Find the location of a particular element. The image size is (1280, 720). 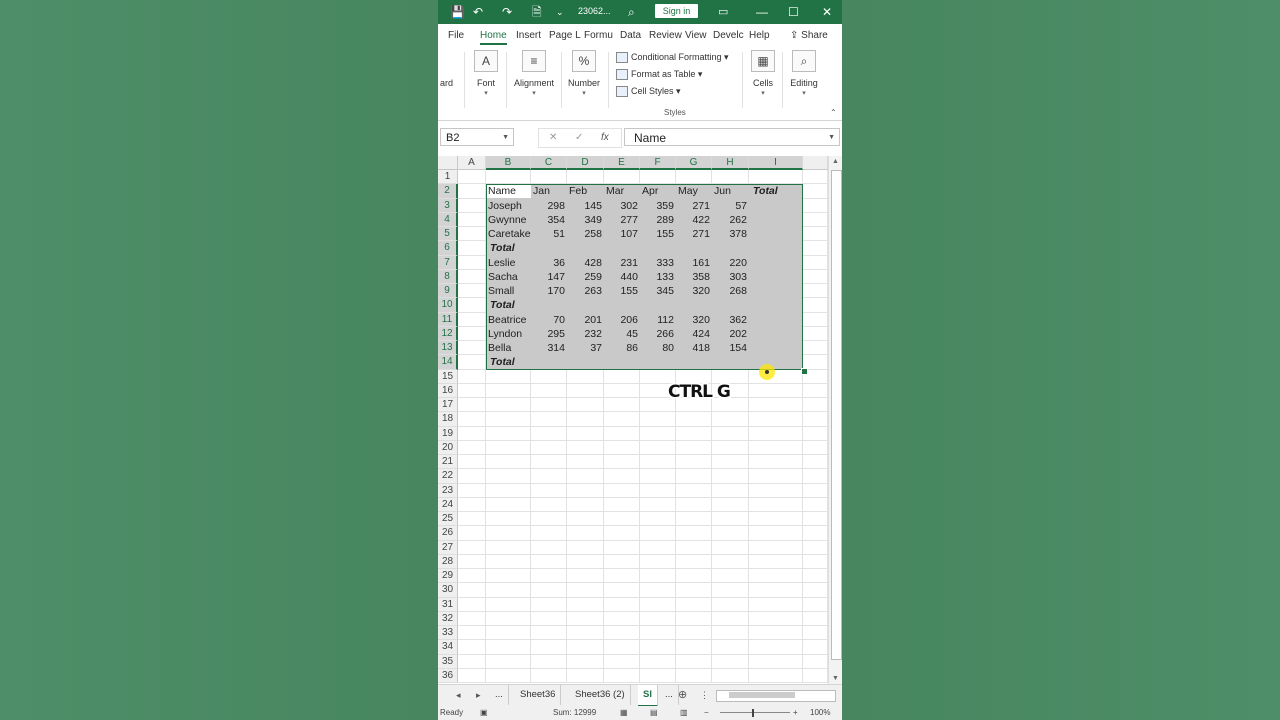

ribbon-display-icon: ▭ is located at coordinates (723, 12).